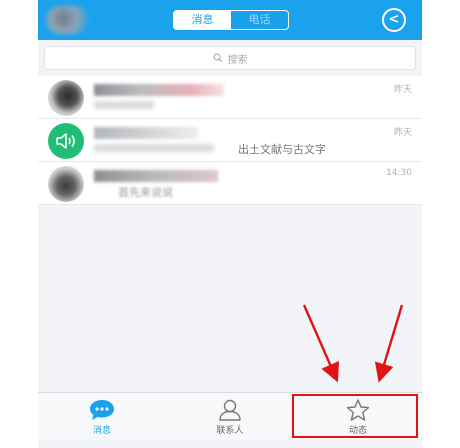 The image size is (460, 448). Describe the element at coordinates (230, 97) in the screenshot. I see `list-item: 昨天` at that location.